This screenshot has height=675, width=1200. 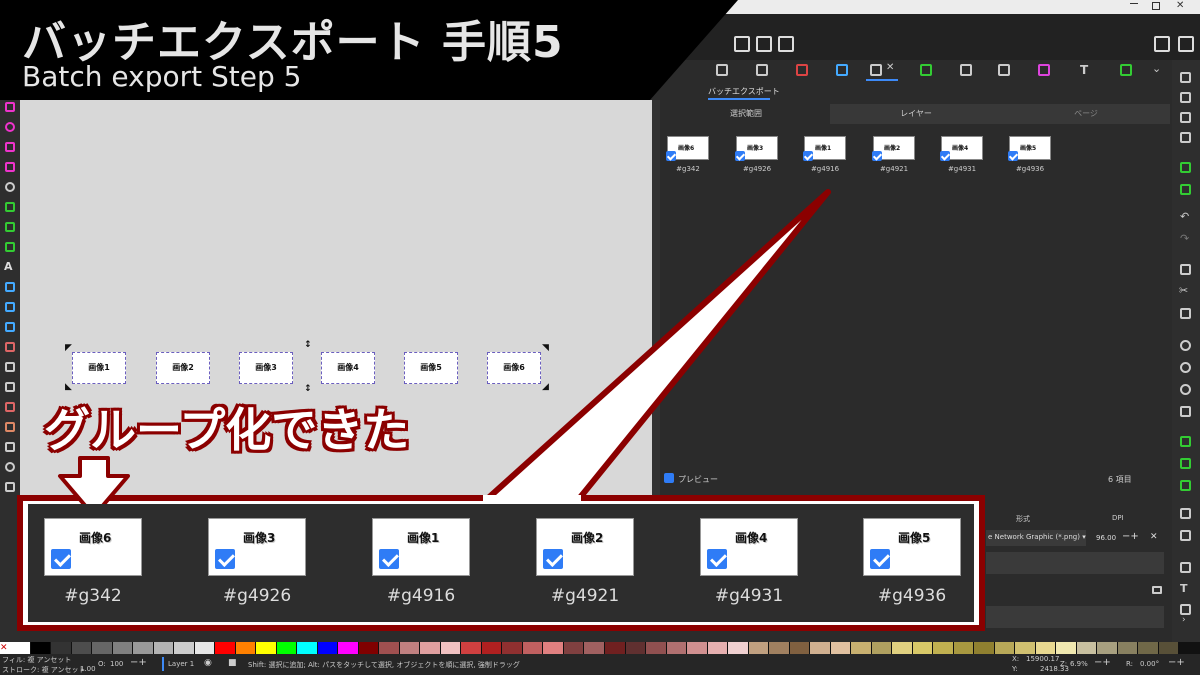 What do you see at coordinates (69, 387) in the screenshot?
I see `scale-handle-icon: ◣` at bounding box center [69, 387].